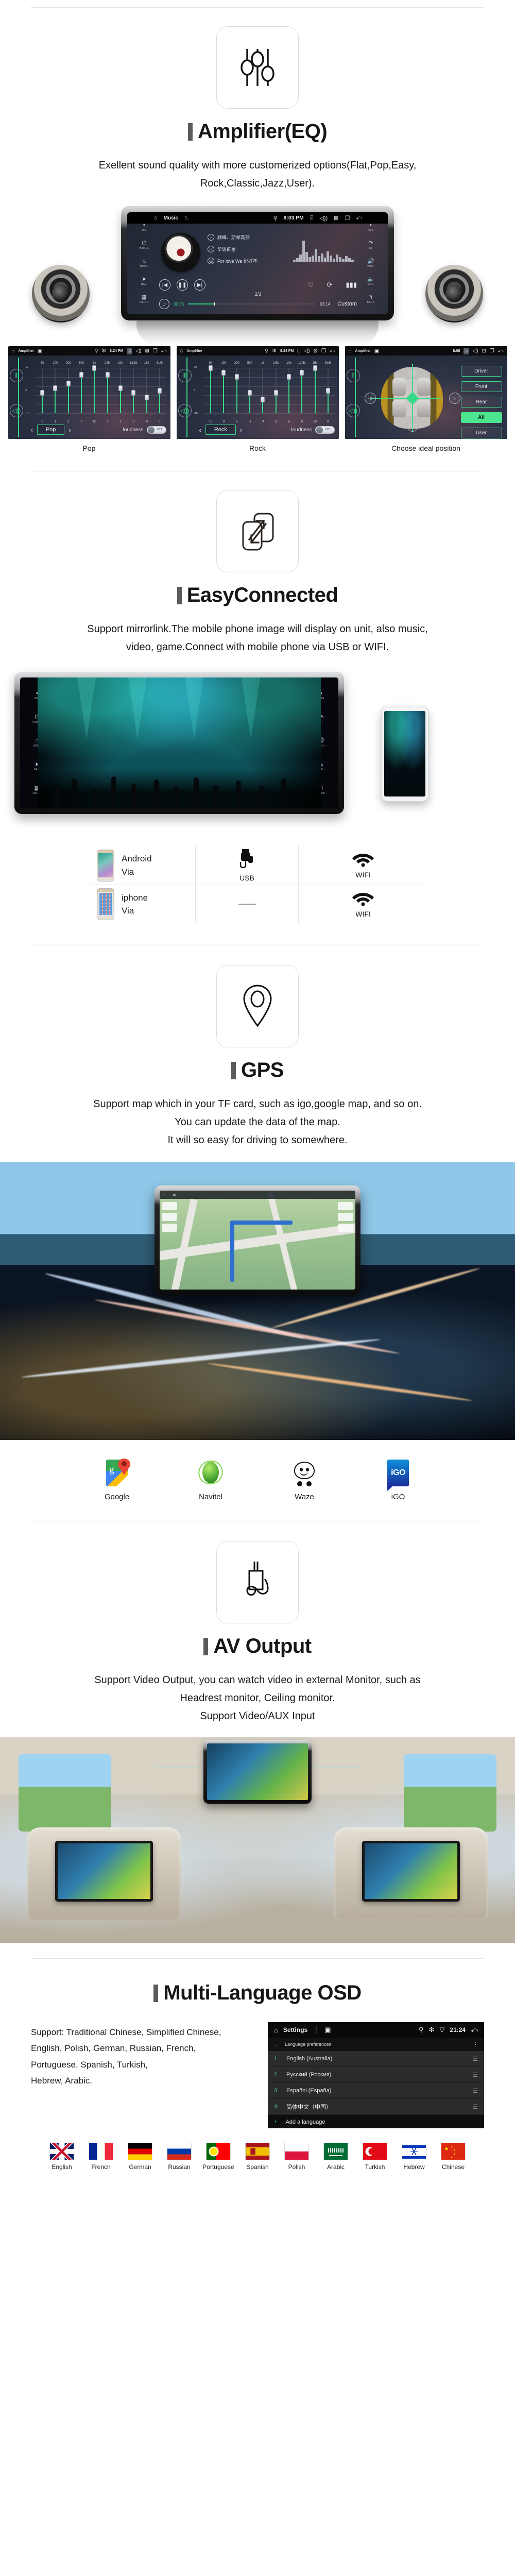 The height and width of the screenshot is (2576, 515). Describe the element at coordinates (371, 299) in the screenshot. I see `back-button: ↰ BACK` at that location.